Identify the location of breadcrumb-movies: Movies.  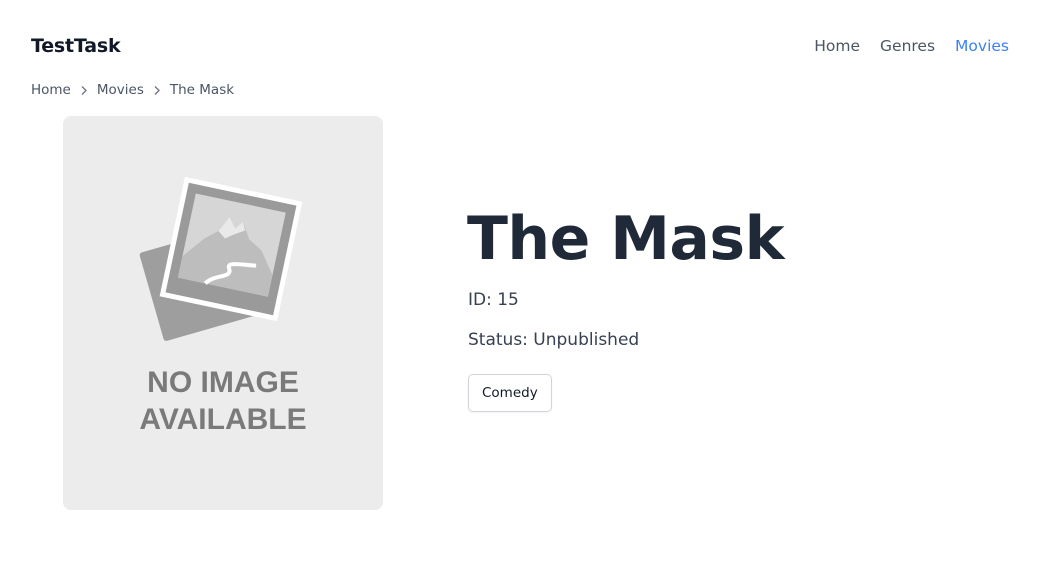
(120, 90).